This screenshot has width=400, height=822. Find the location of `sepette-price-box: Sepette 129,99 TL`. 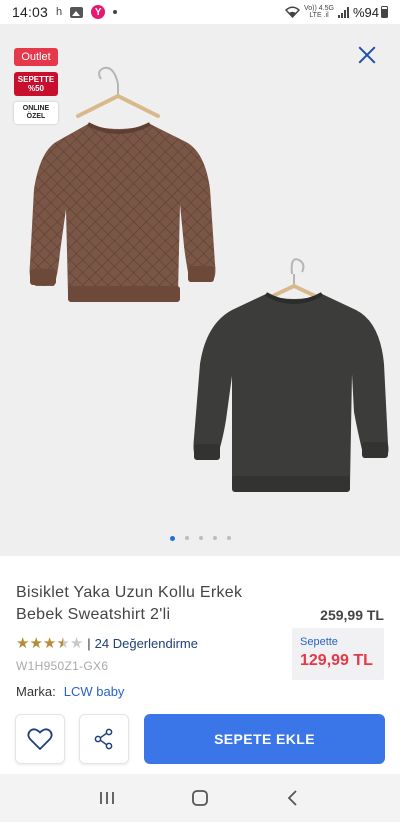

sepette-price-box: Sepette 129,99 TL is located at coordinates (338, 654).